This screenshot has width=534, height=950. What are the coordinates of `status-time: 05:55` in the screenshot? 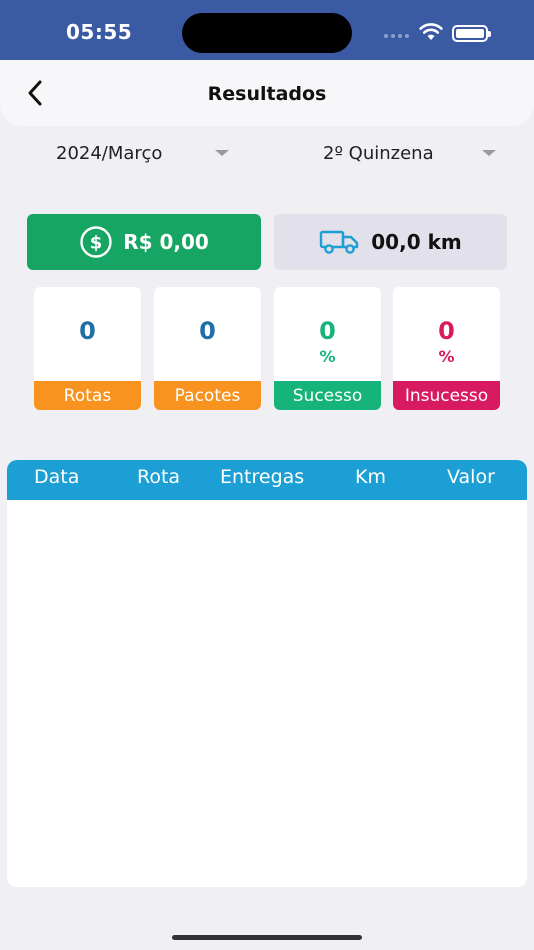 It's located at (99, 32).